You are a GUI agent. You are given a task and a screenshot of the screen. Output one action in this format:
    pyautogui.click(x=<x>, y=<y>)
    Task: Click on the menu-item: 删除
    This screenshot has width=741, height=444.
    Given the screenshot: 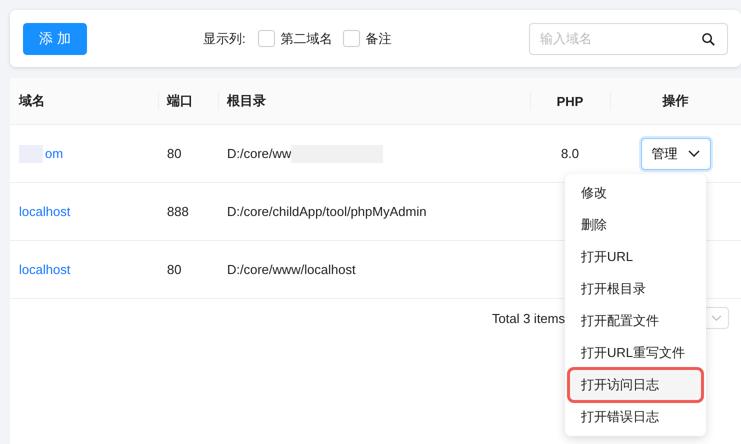 What is the action you would take?
    pyautogui.click(x=635, y=225)
    